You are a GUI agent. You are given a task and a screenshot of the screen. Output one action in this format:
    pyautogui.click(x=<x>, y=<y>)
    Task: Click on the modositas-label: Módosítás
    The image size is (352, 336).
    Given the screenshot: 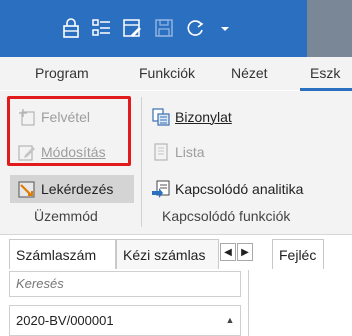 What is the action you would take?
    pyautogui.click(x=73, y=152)
    